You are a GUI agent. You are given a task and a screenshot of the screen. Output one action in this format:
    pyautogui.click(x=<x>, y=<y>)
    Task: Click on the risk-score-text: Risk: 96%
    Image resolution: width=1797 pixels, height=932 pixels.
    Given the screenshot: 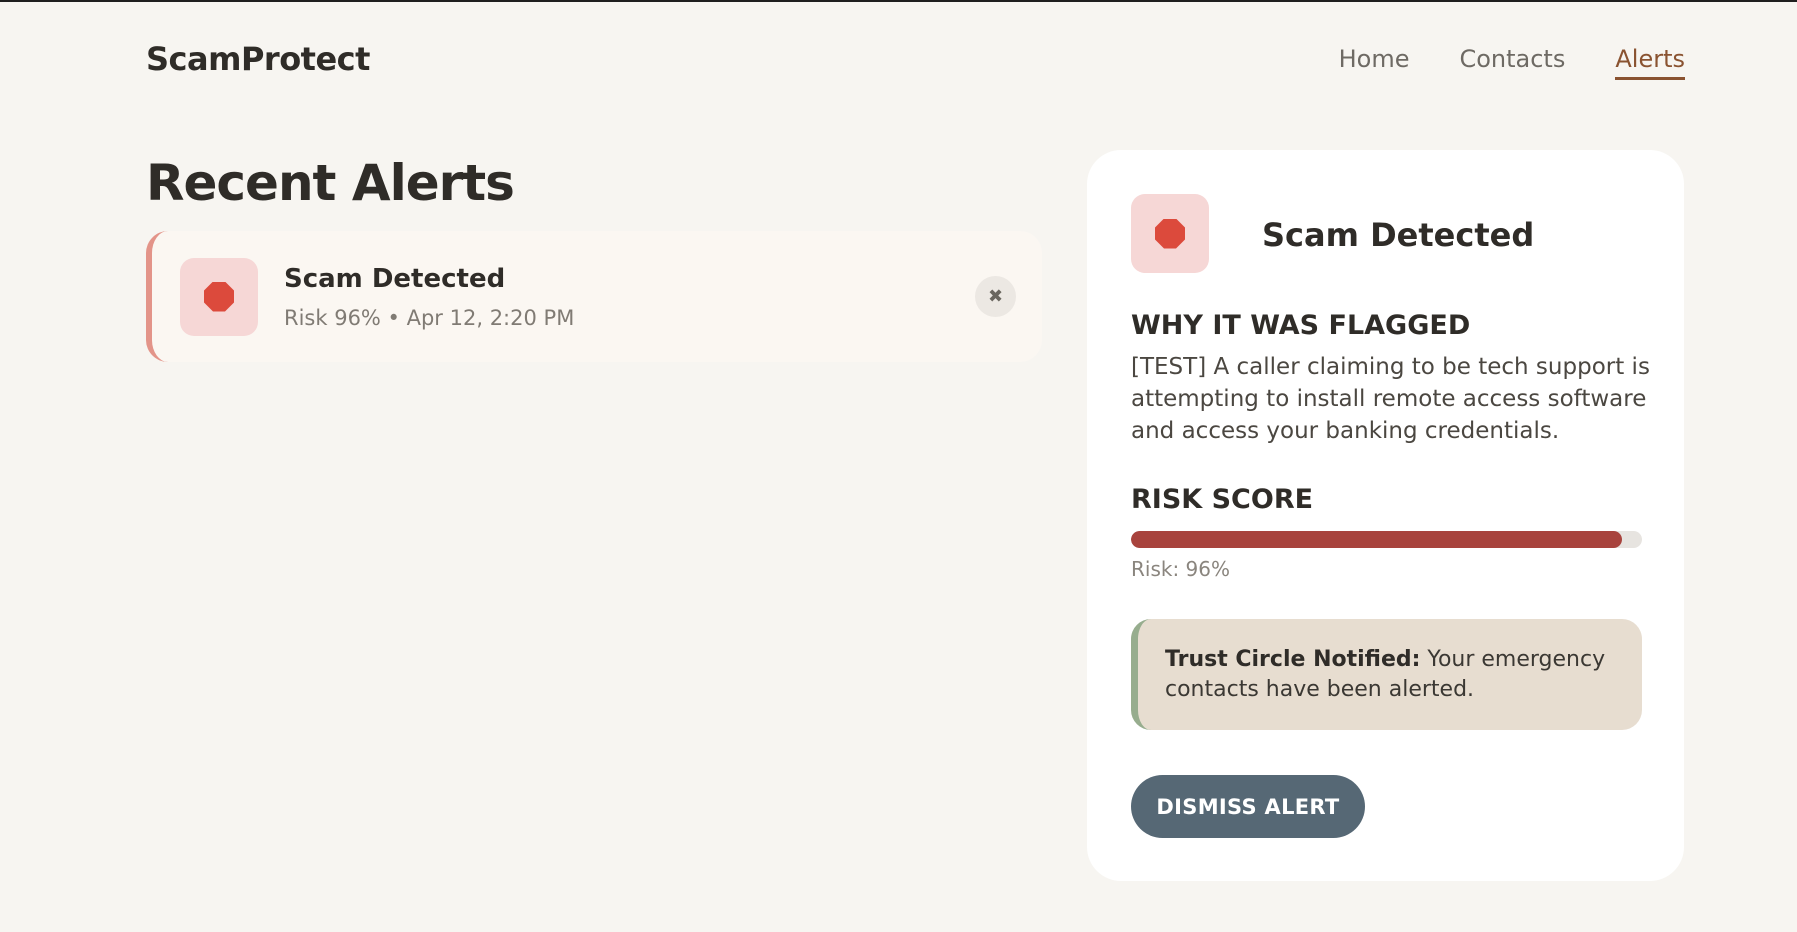 What is the action you would take?
    pyautogui.click(x=1181, y=569)
    